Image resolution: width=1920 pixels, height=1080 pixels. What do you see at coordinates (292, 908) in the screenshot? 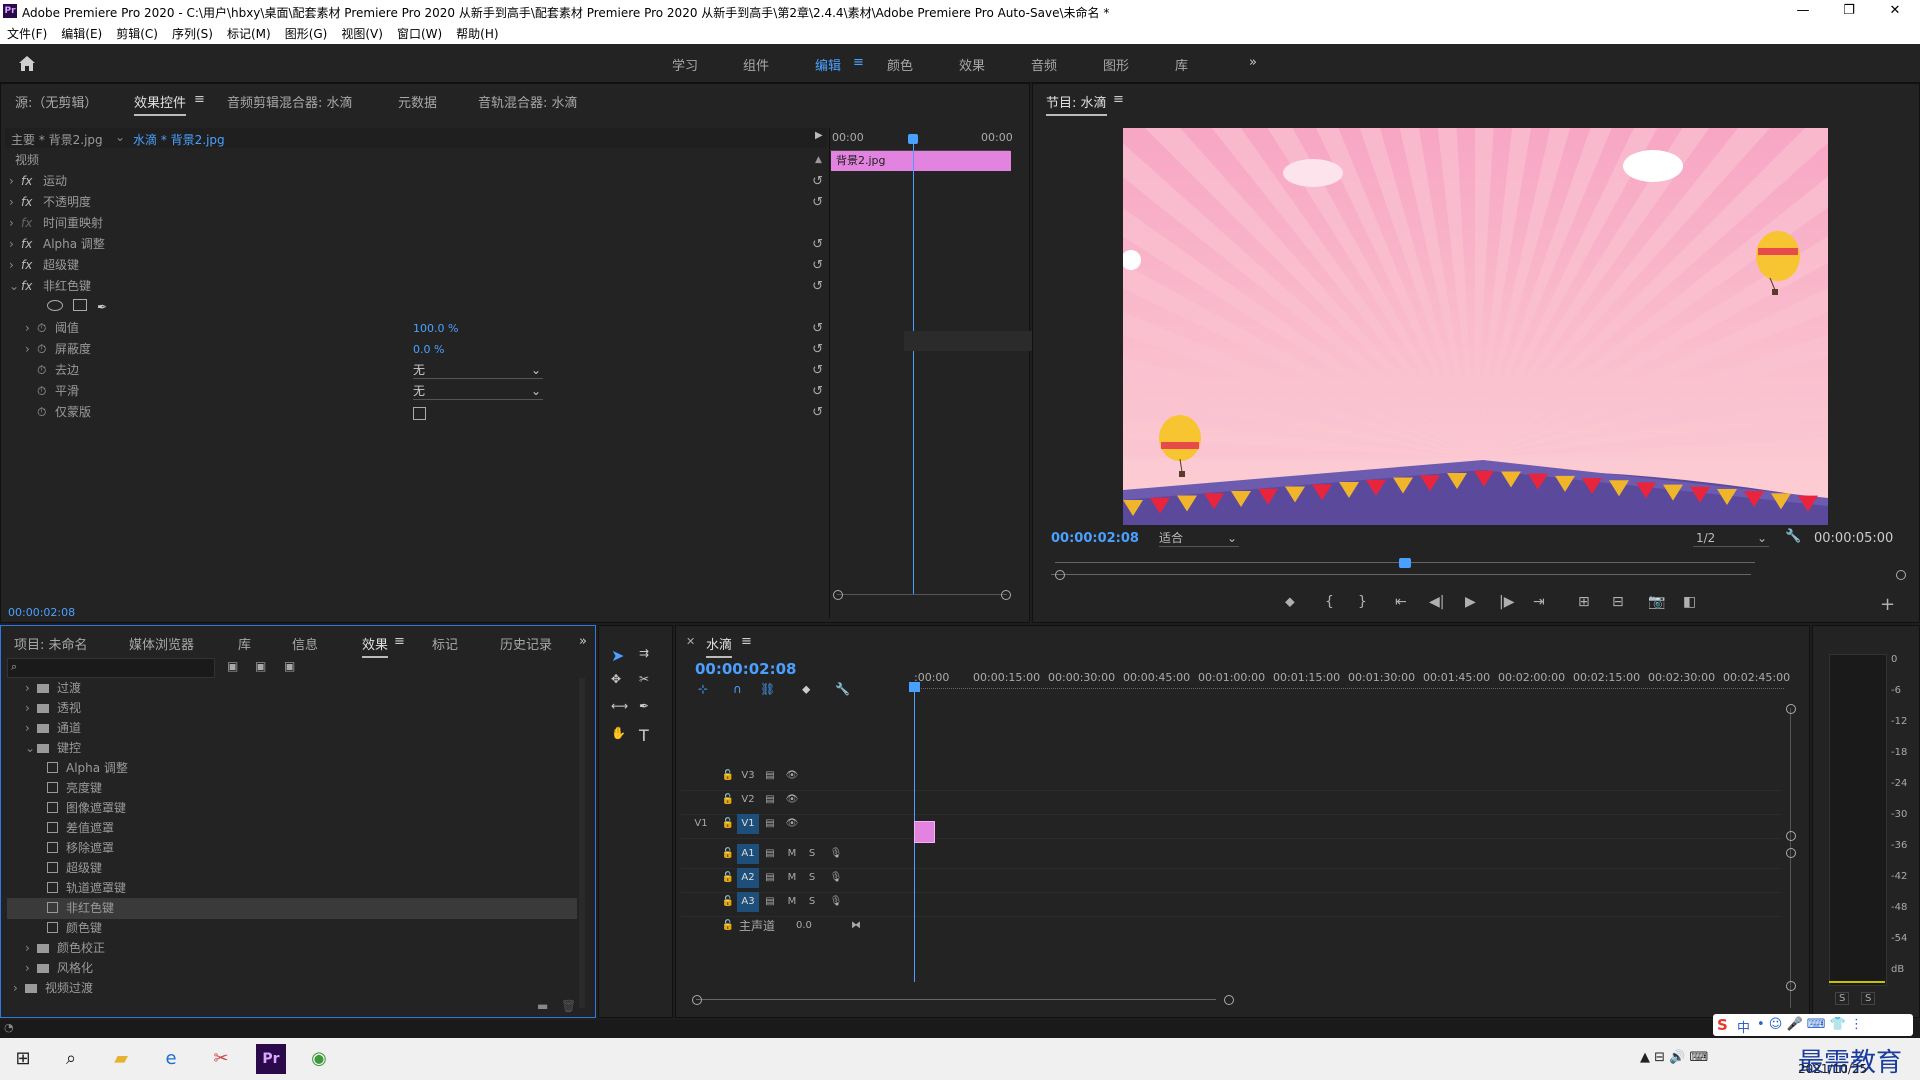
I see `effect-item: 非红色键` at bounding box center [292, 908].